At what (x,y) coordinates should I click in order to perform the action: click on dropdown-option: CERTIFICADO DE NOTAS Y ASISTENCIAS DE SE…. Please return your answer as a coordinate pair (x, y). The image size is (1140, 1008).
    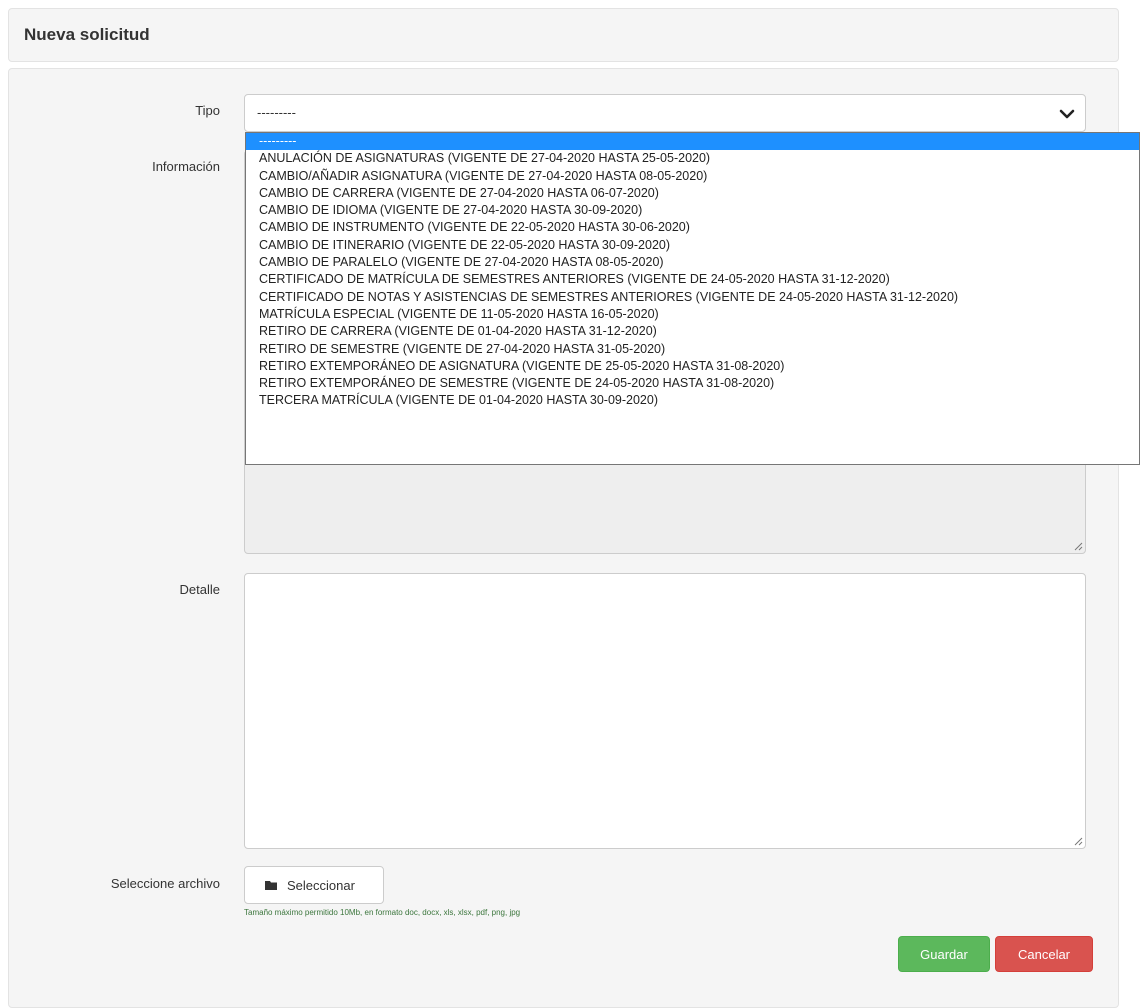
    Looking at the image, I should click on (692, 297).